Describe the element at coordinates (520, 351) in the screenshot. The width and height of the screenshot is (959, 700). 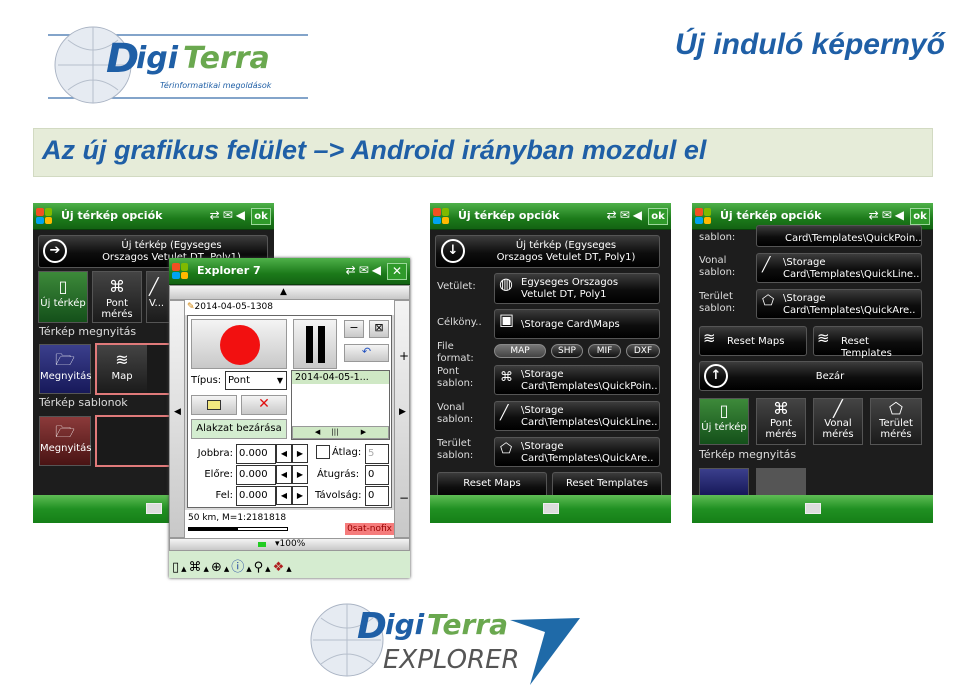
I see `format-map: MAP` at that location.